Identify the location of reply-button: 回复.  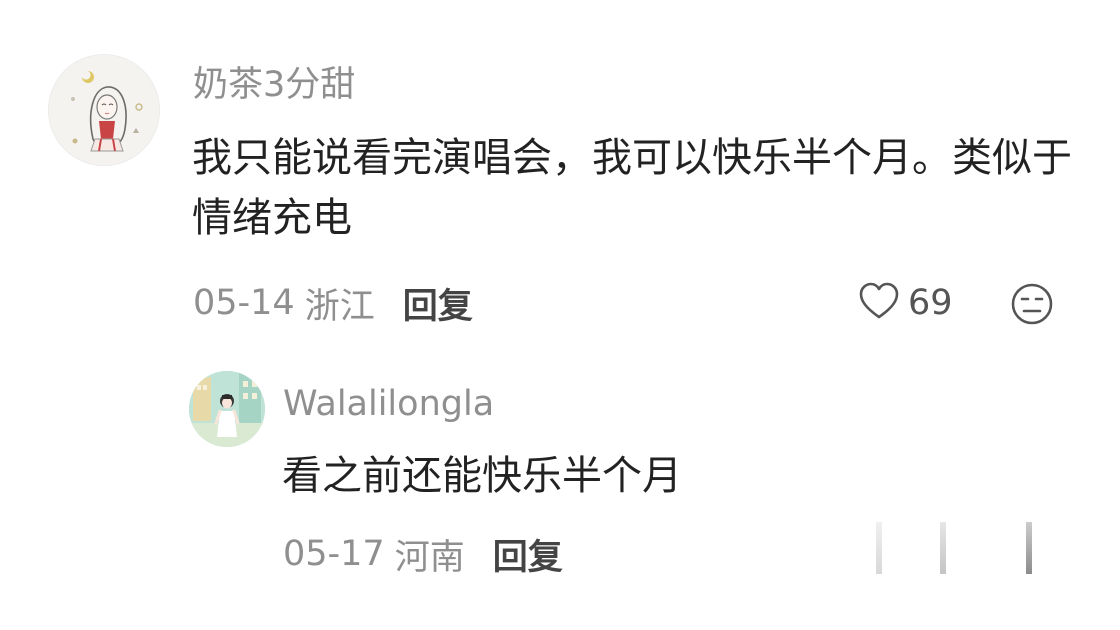
(438, 303).